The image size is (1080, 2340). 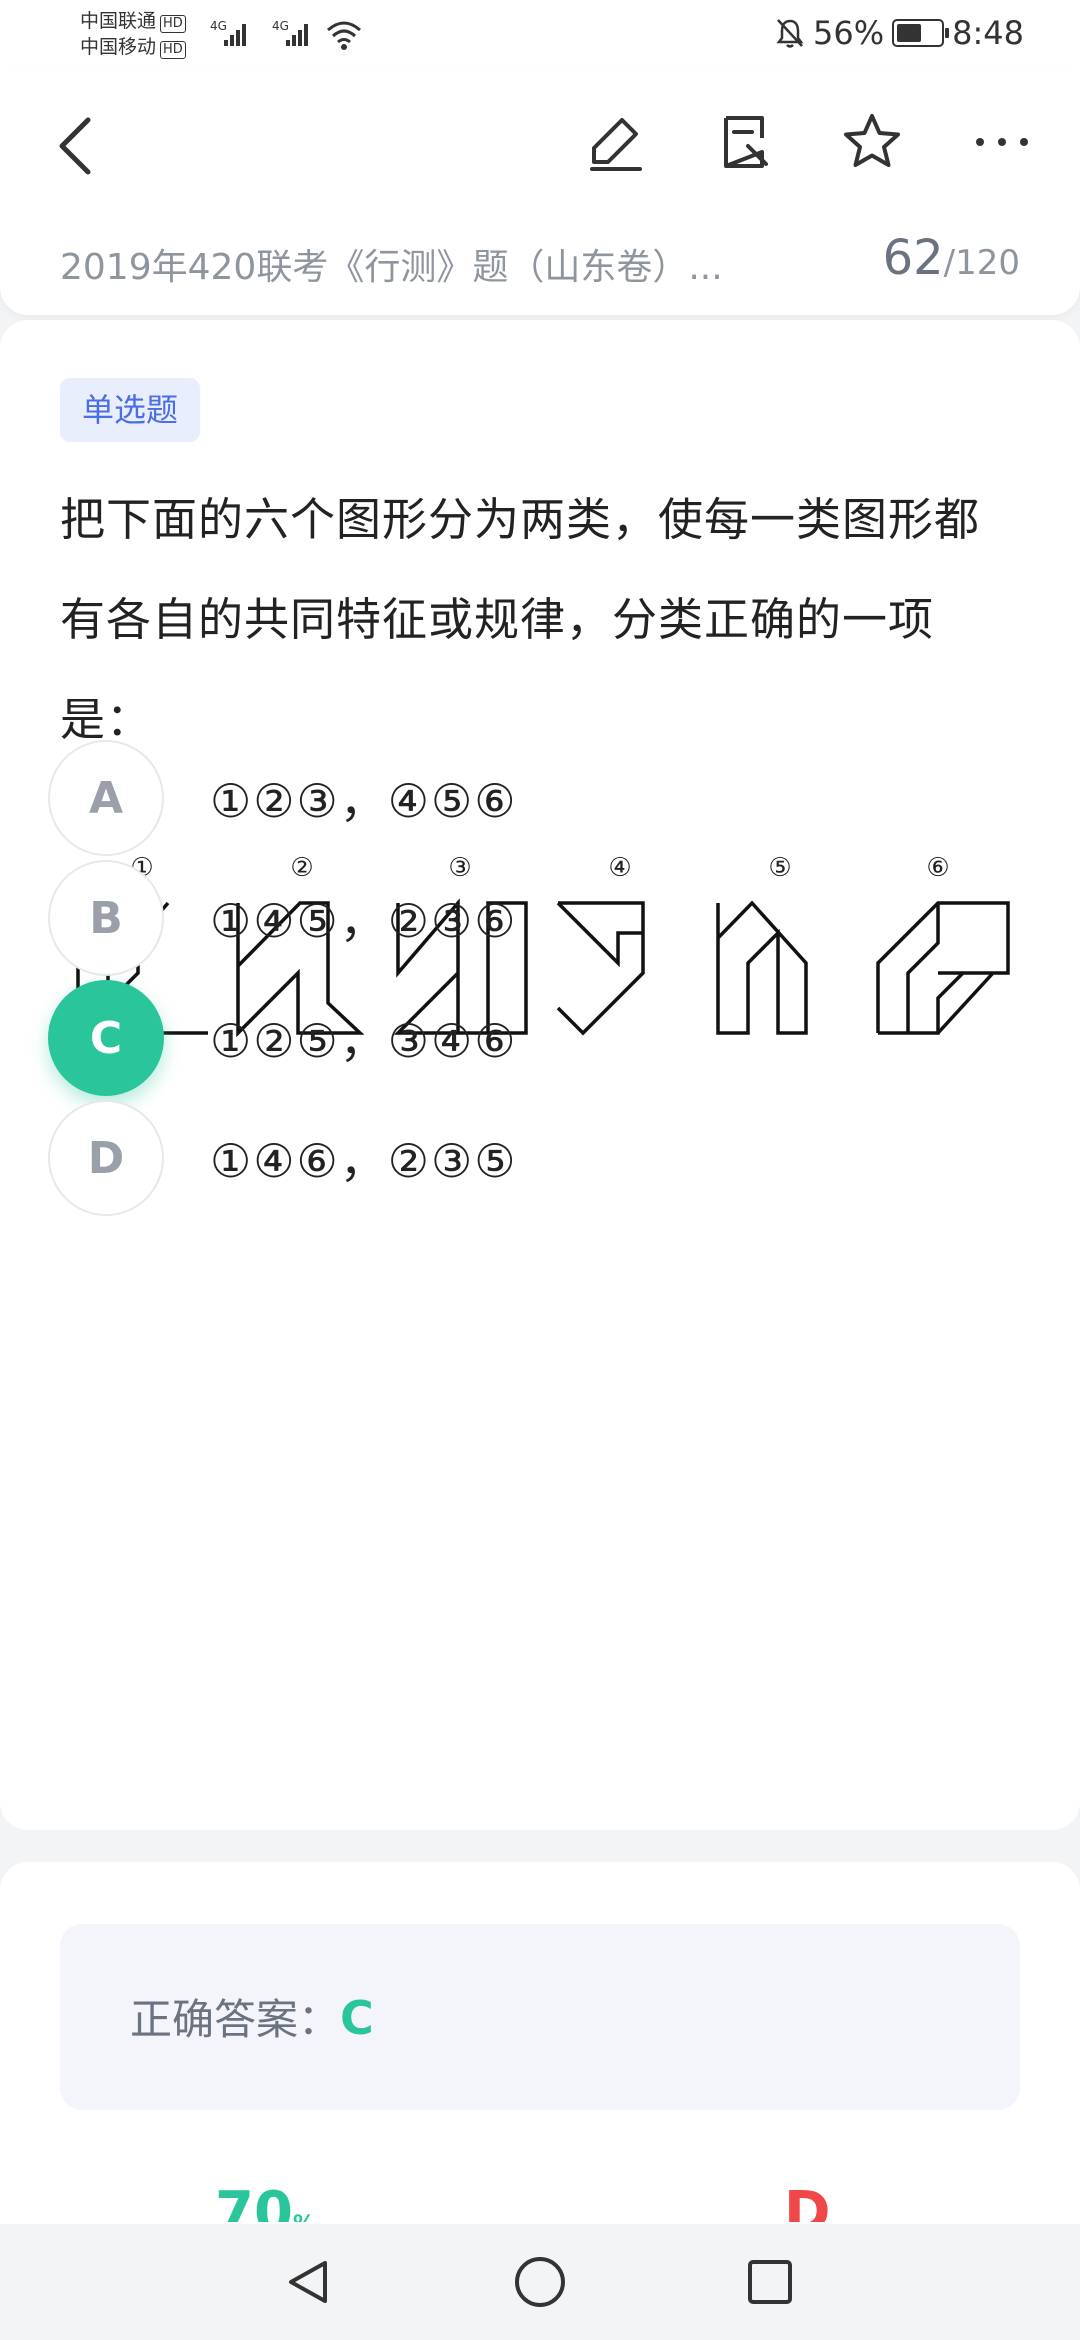 I want to click on progress-current: 62, so click(x=913, y=258).